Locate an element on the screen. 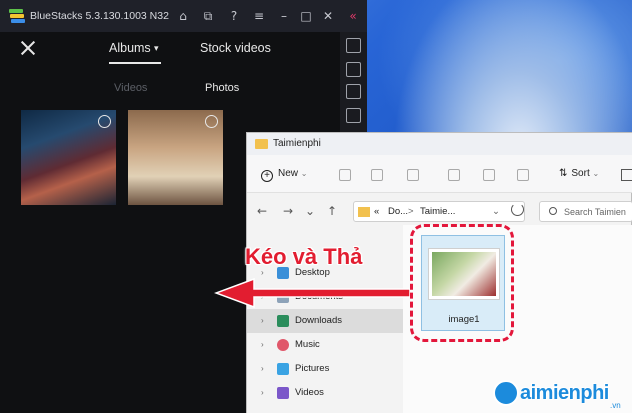 The image size is (632, 413). plus-icon: + is located at coordinates (267, 176).